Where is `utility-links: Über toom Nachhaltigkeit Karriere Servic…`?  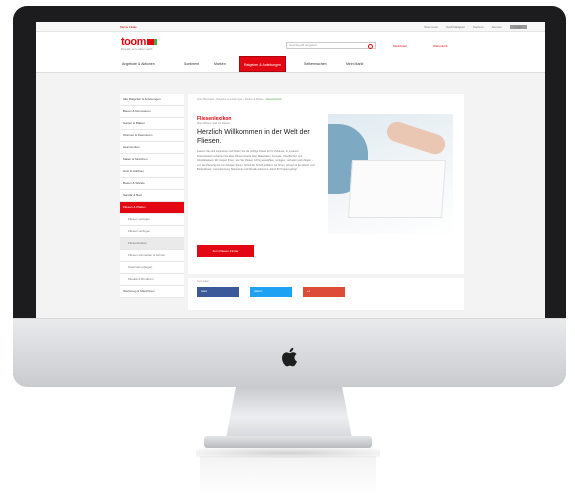 utility-links: Über toom Nachhaltigkeit Karriere Servic… is located at coordinates (475, 27).